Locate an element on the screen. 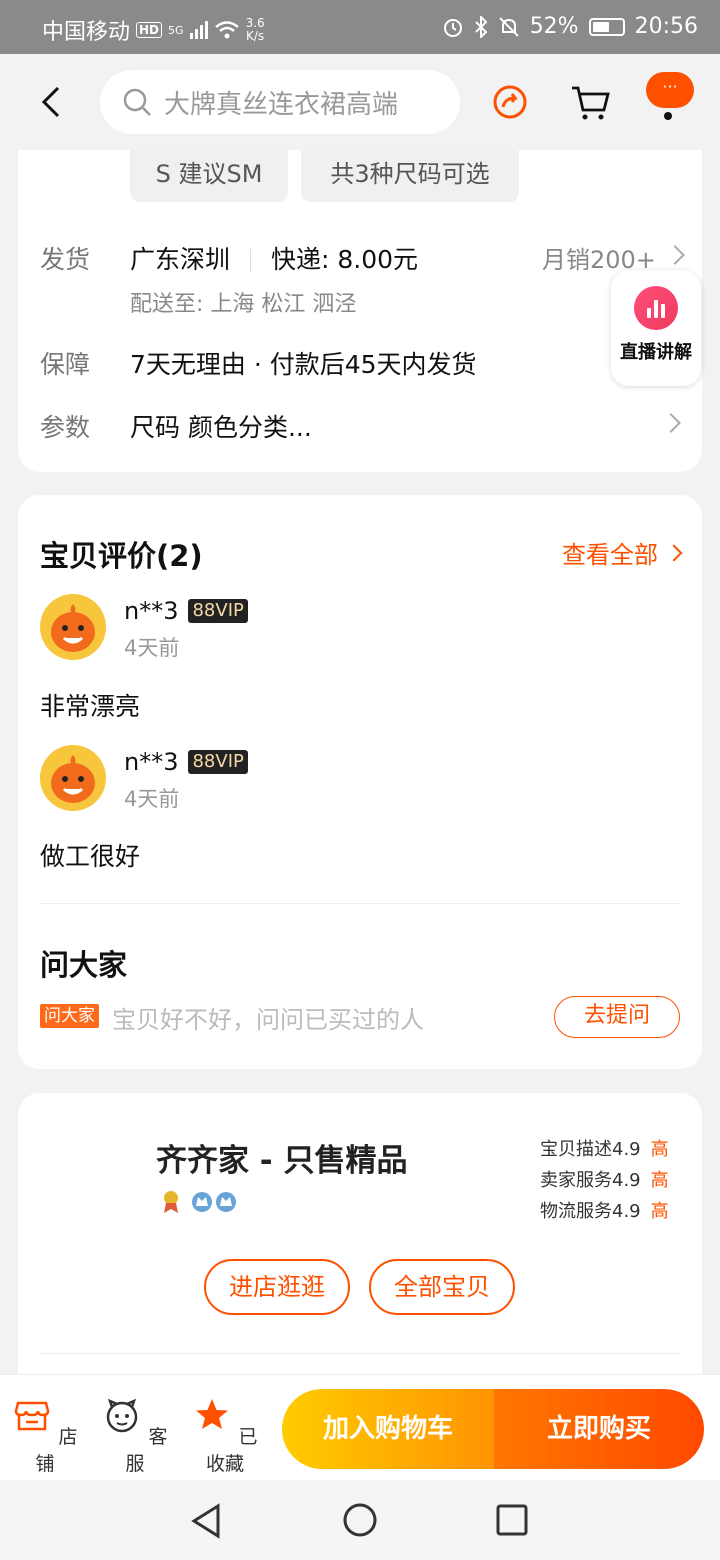 Image resolution: width=720 pixels, height=1560 pixels. review-text: 做工很好 is located at coordinates (90, 855).